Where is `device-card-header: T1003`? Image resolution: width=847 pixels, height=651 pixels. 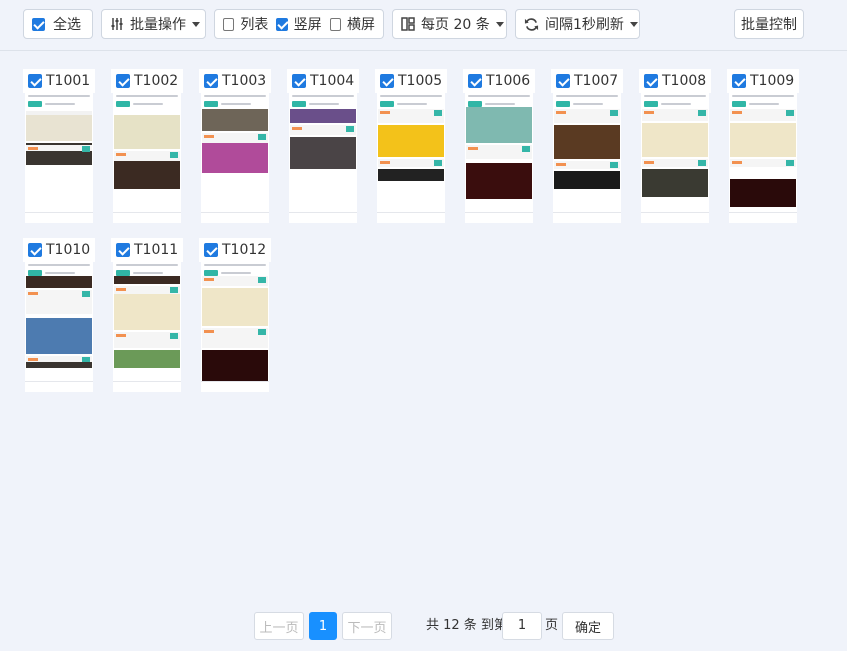 device-card-header: T1003 is located at coordinates (235, 81).